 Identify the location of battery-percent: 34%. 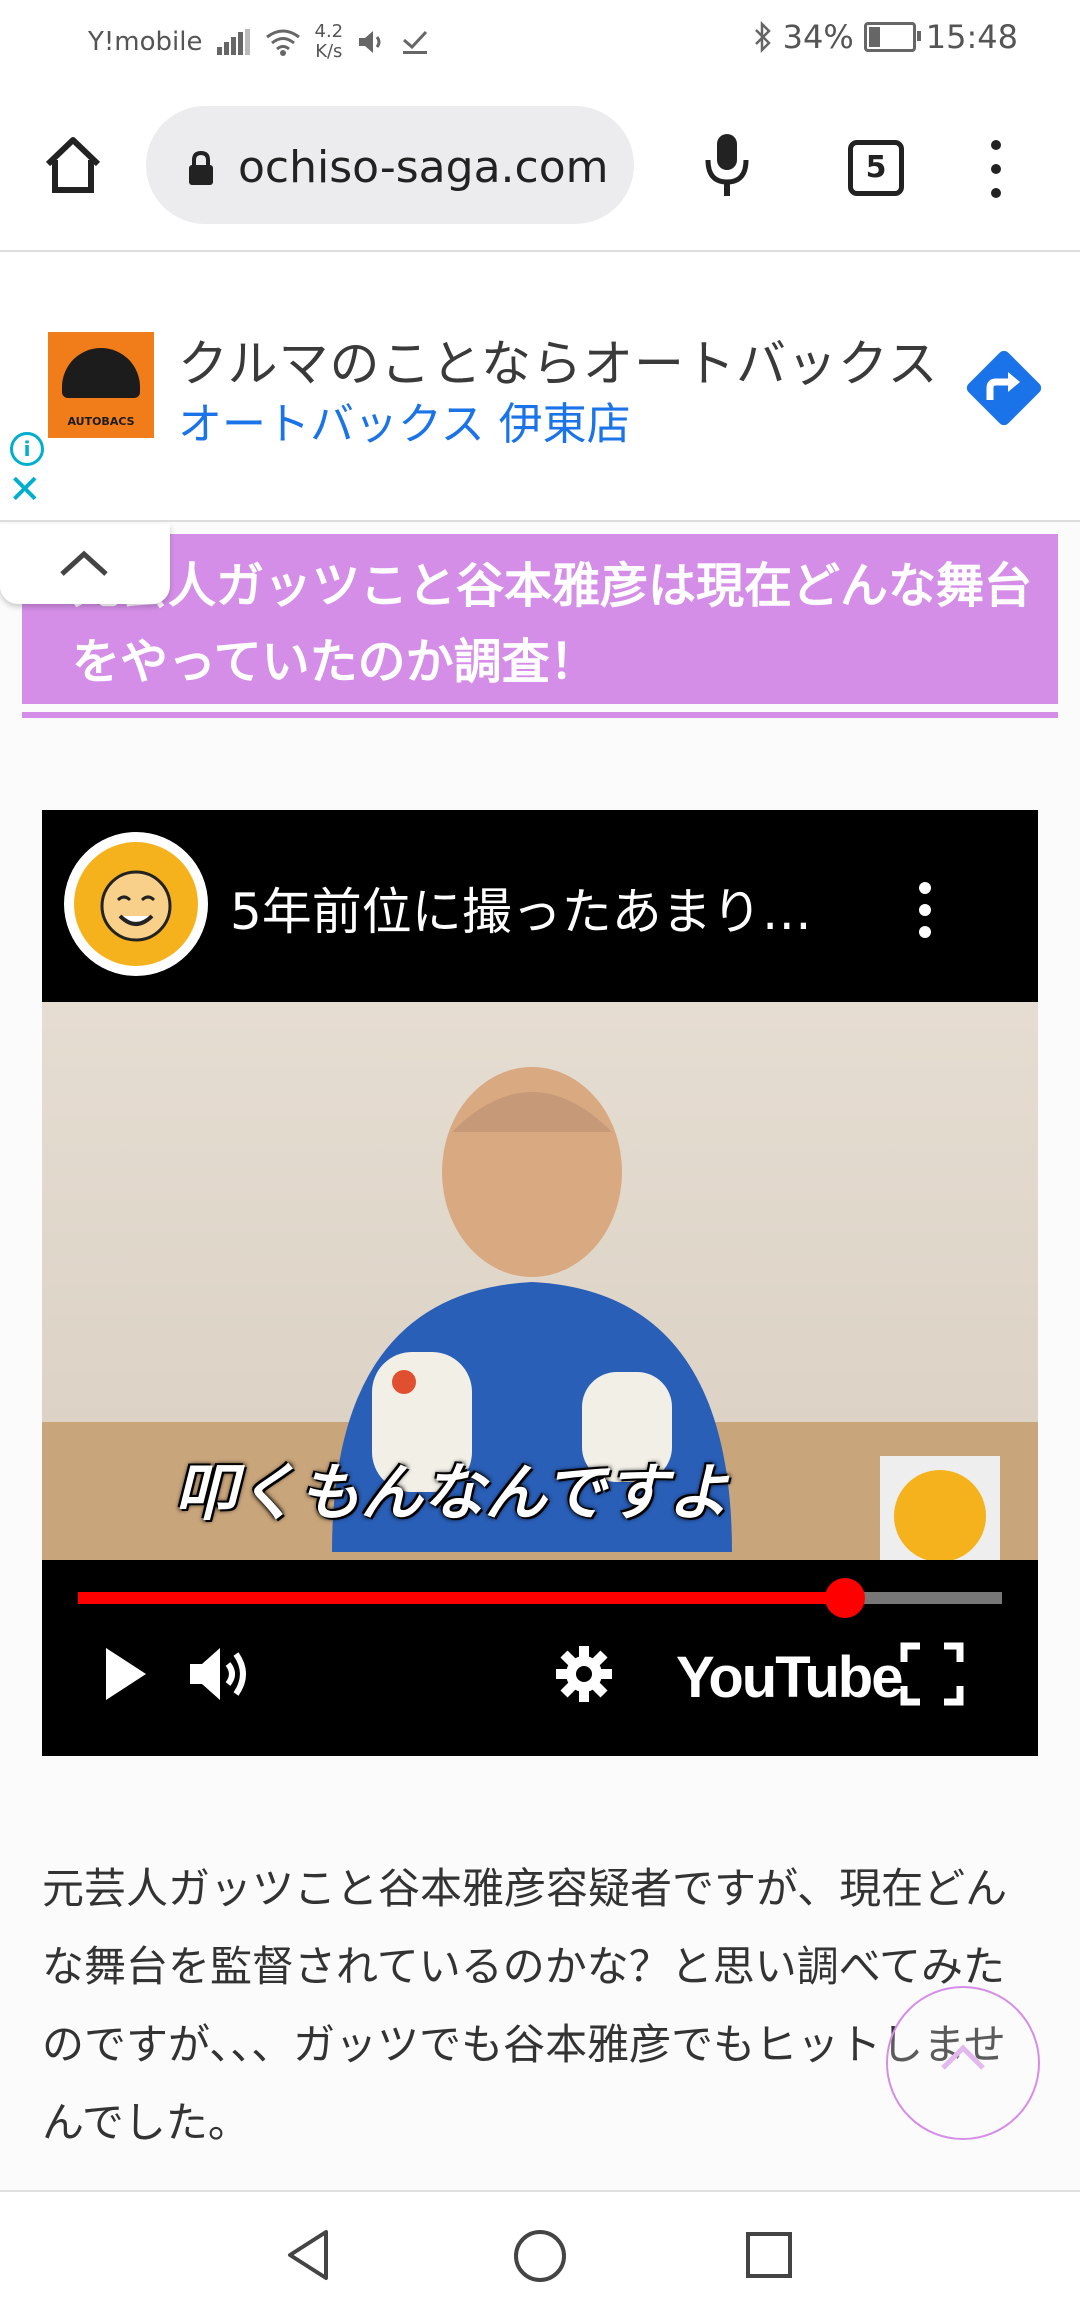
(818, 37).